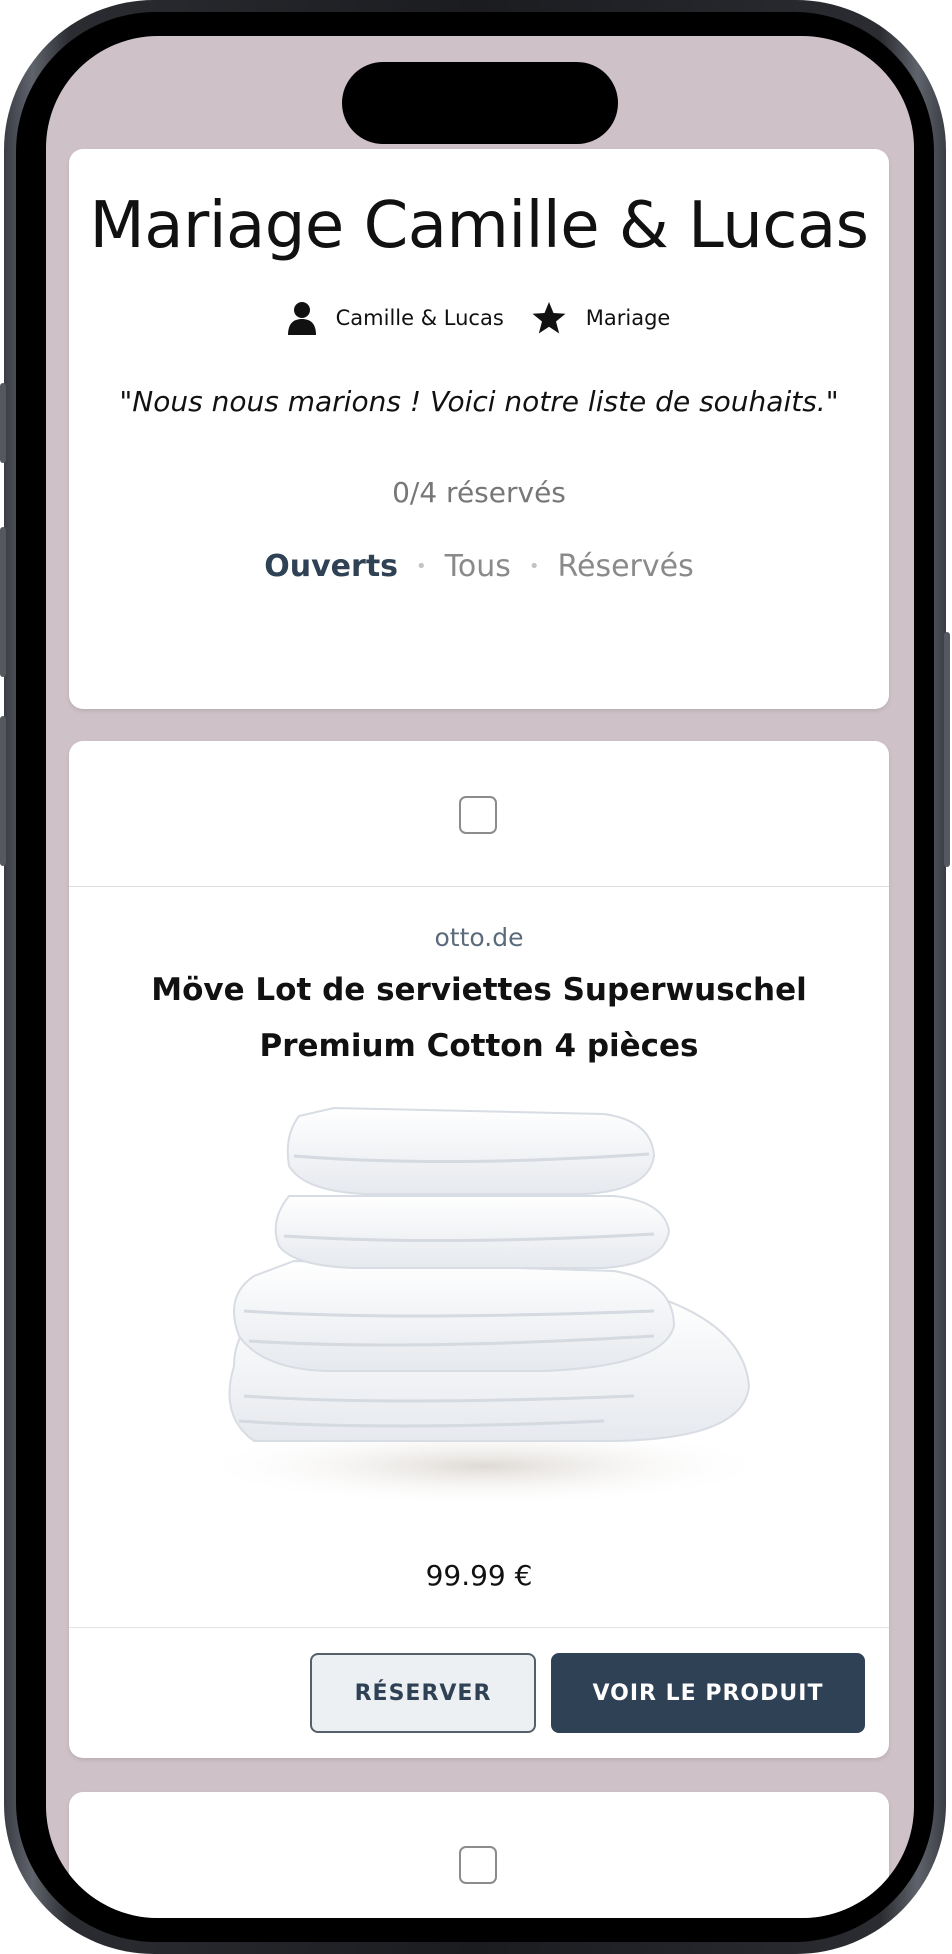 This screenshot has height=1954, width=952. Describe the element at coordinates (708, 1693) in the screenshot. I see `view-product-button: VOIR LE PRODUIT` at that location.